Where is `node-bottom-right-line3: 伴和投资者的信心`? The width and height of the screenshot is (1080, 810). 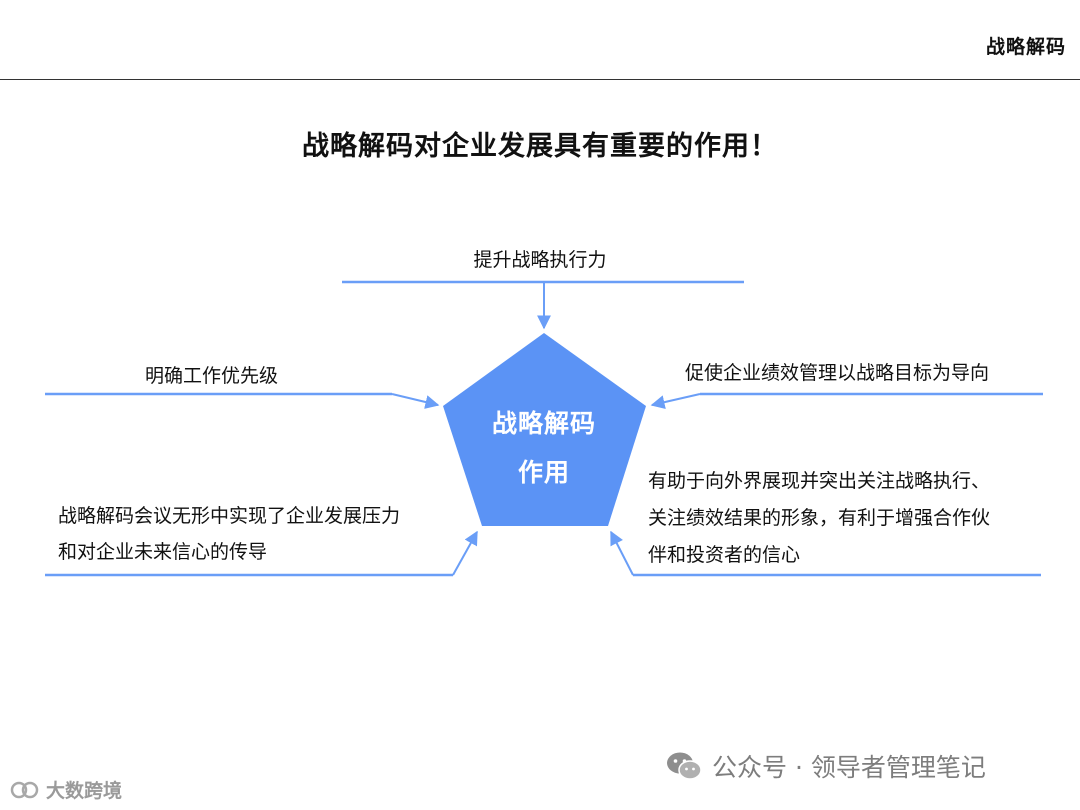 node-bottom-right-line3: 伴和投资者的信心 is located at coordinates (724, 555).